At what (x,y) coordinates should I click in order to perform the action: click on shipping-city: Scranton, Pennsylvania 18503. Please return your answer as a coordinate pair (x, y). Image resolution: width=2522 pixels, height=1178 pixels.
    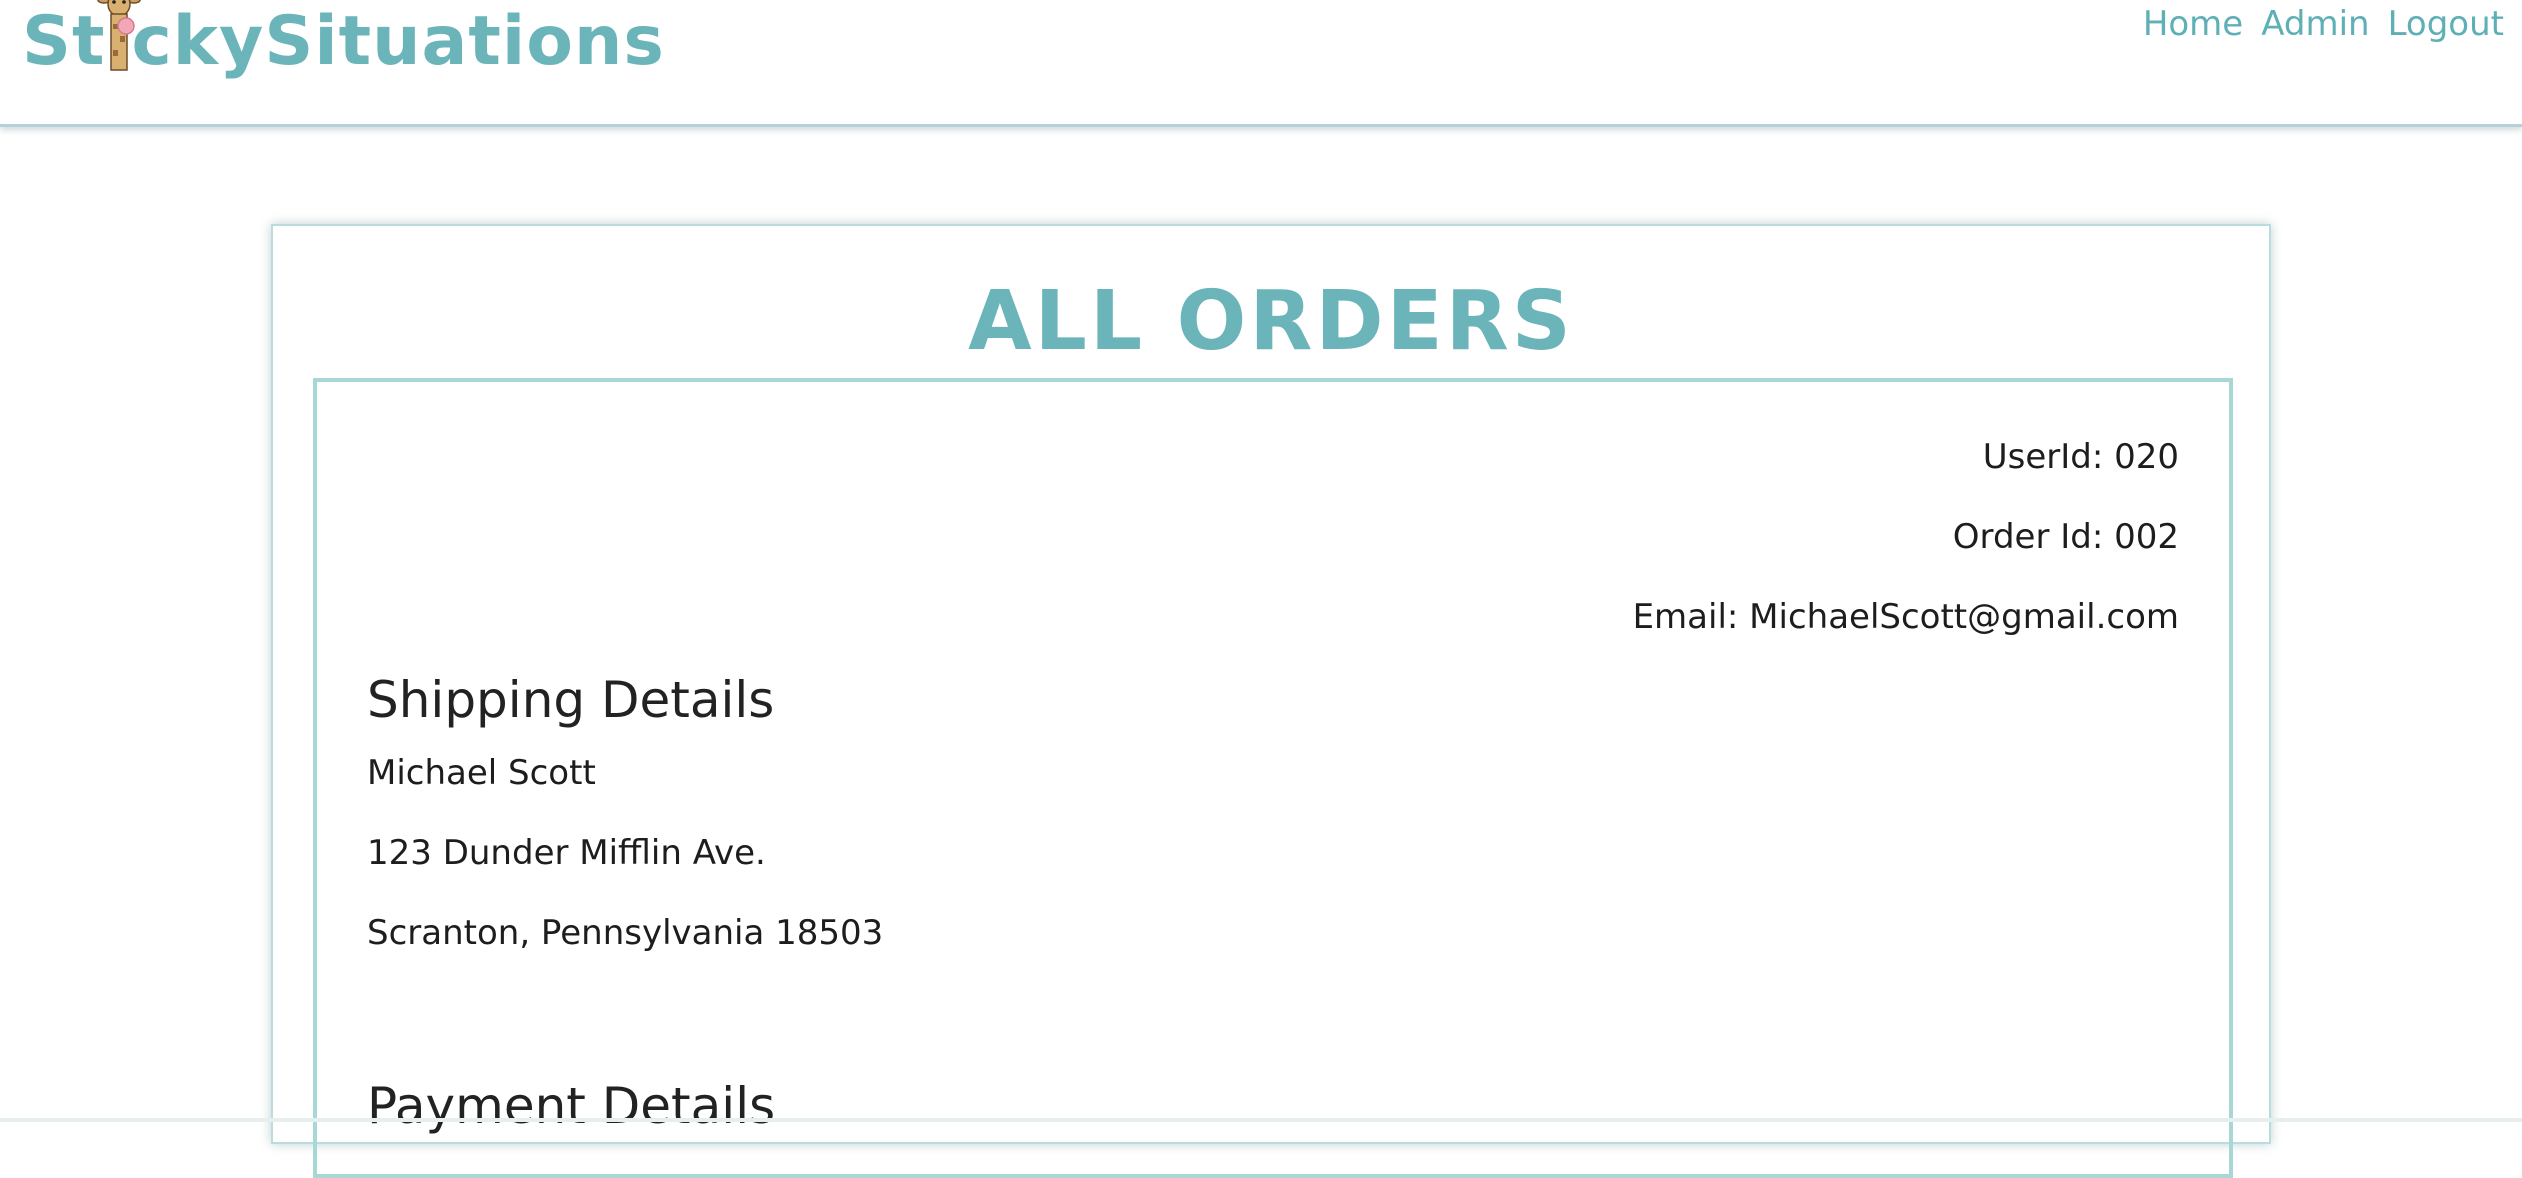
    Looking at the image, I should click on (625, 933).